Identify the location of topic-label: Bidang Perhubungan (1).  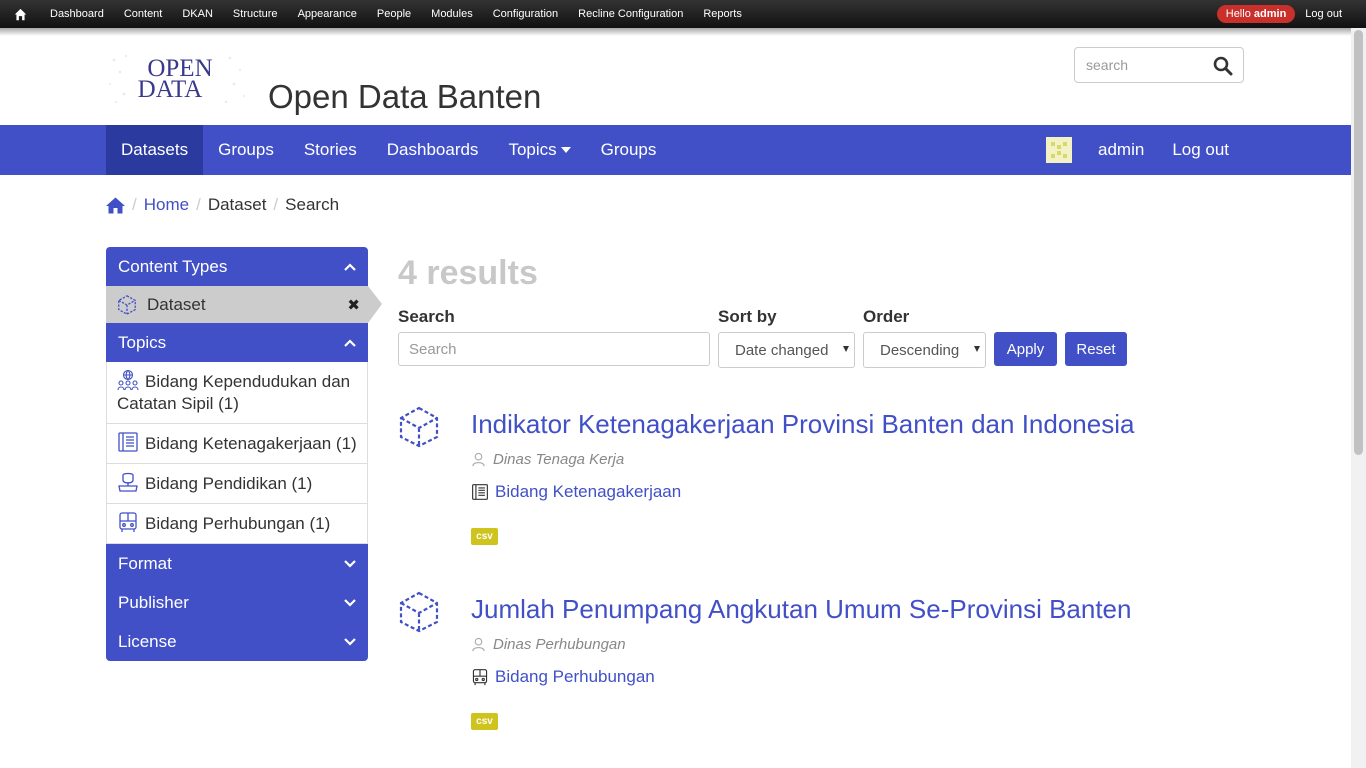
(238, 523).